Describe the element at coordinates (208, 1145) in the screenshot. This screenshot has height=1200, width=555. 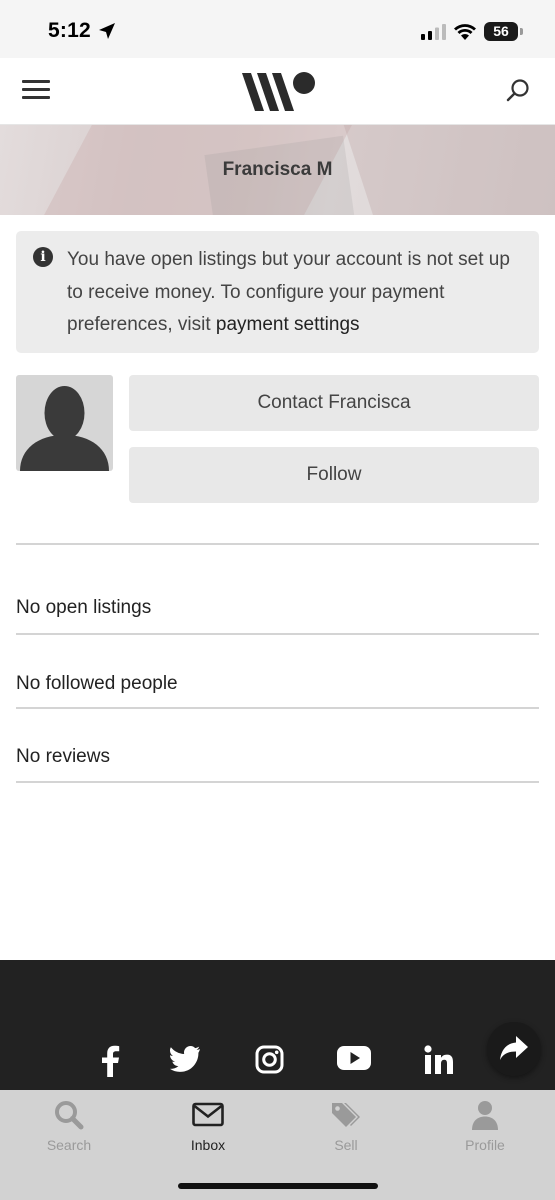
I see `tab-inbox-label: Inbox` at that location.